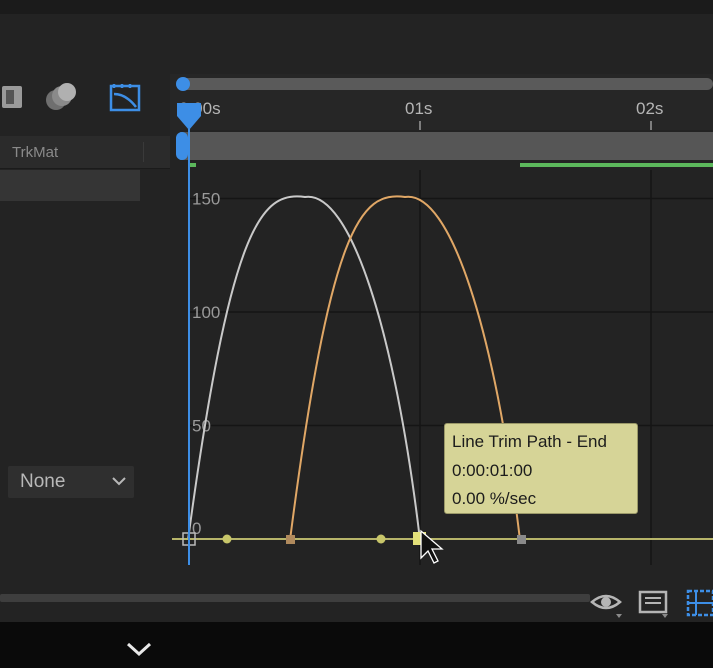 Image resolution: width=713 pixels, height=668 pixels. I want to click on work-area-bar, so click(446, 84).